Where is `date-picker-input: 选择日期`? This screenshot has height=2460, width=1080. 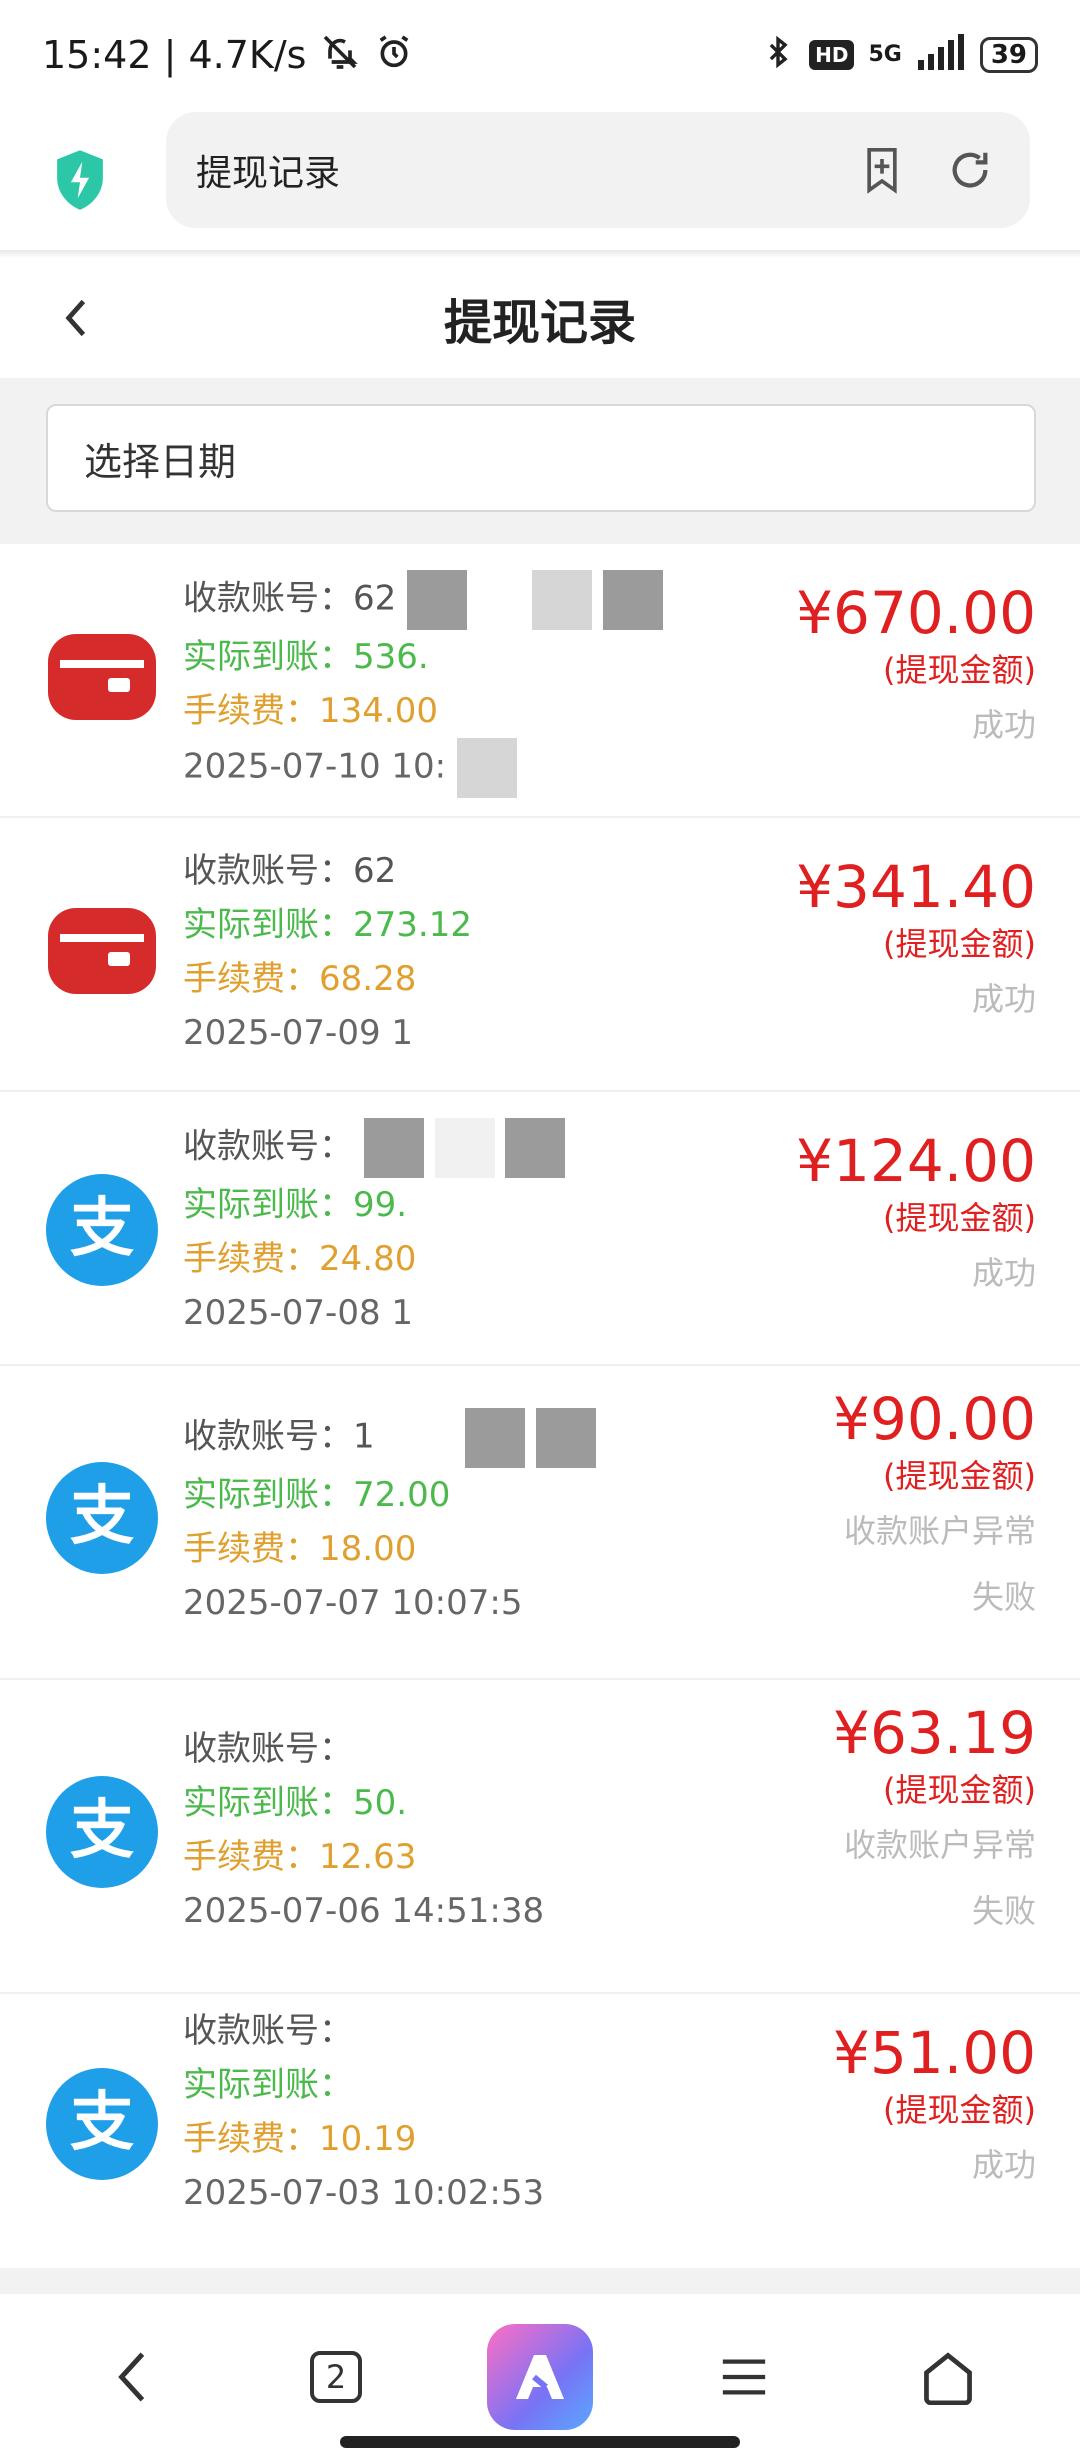 date-picker-input: 选择日期 is located at coordinates (541, 458).